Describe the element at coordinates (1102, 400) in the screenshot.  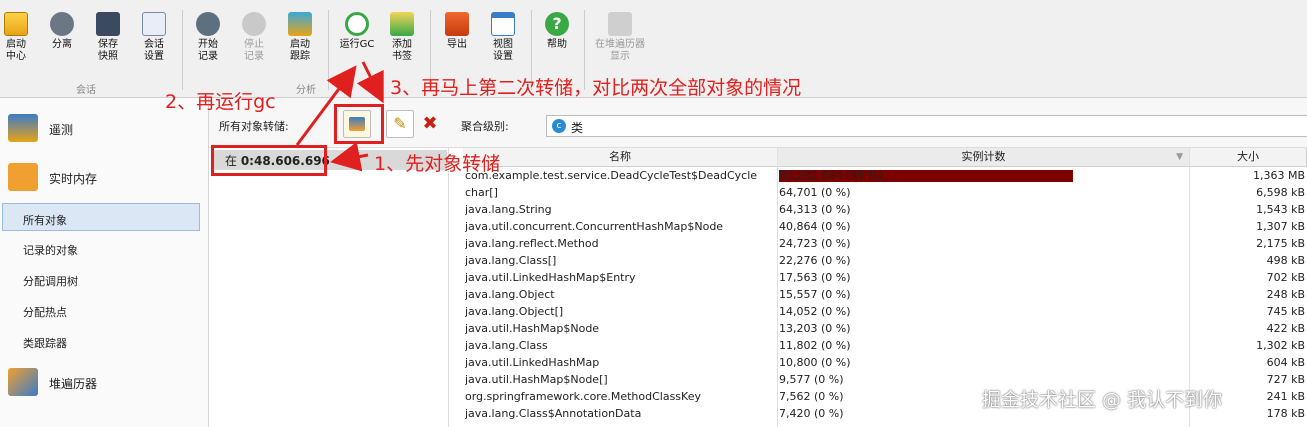
I see `watermark: 掘金技术社区 @ 我认不到你` at that location.